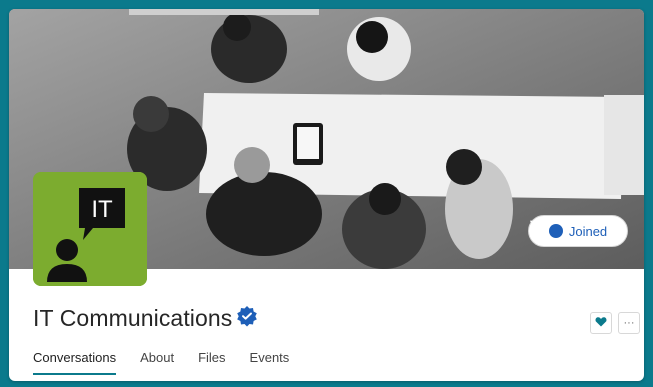 Image resolution: width=653 pixels, height=387 pixels. I want to click on group-logo: IT, so click(90, 229).